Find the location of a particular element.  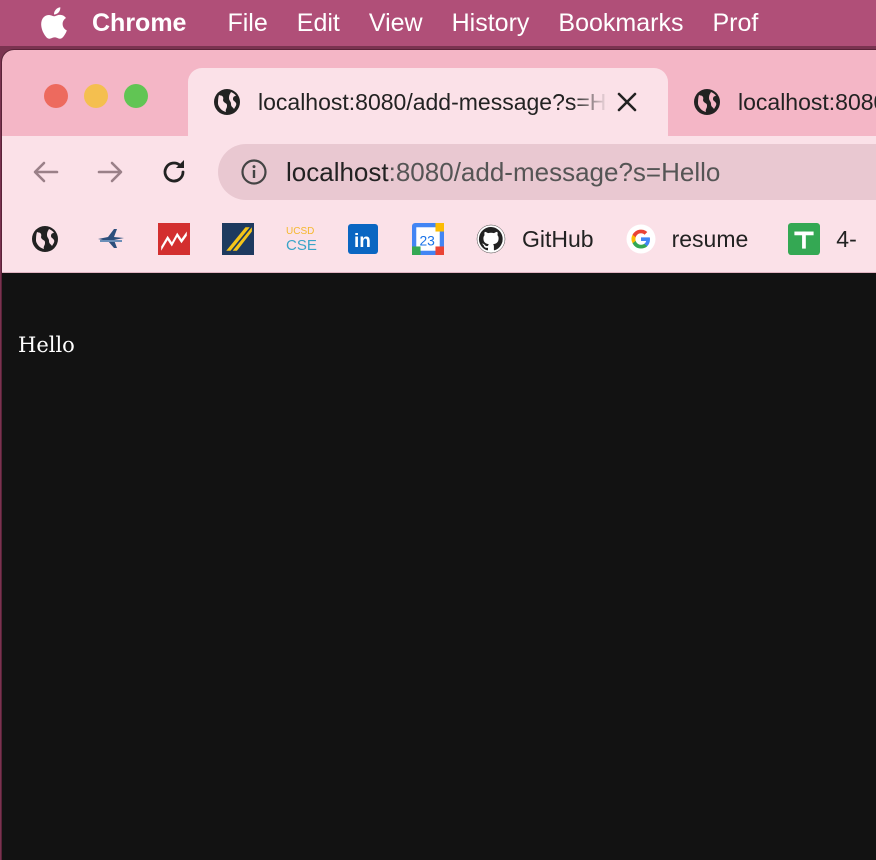

bookmark-ucsd-cse: UCSD CSE is located at coordinates (302, 239).